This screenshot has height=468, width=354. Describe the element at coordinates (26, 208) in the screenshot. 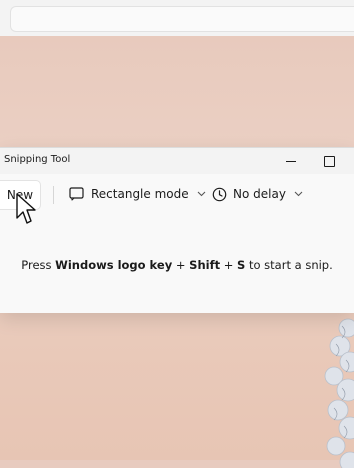

I see `mouse-pointer-icon` at that location.